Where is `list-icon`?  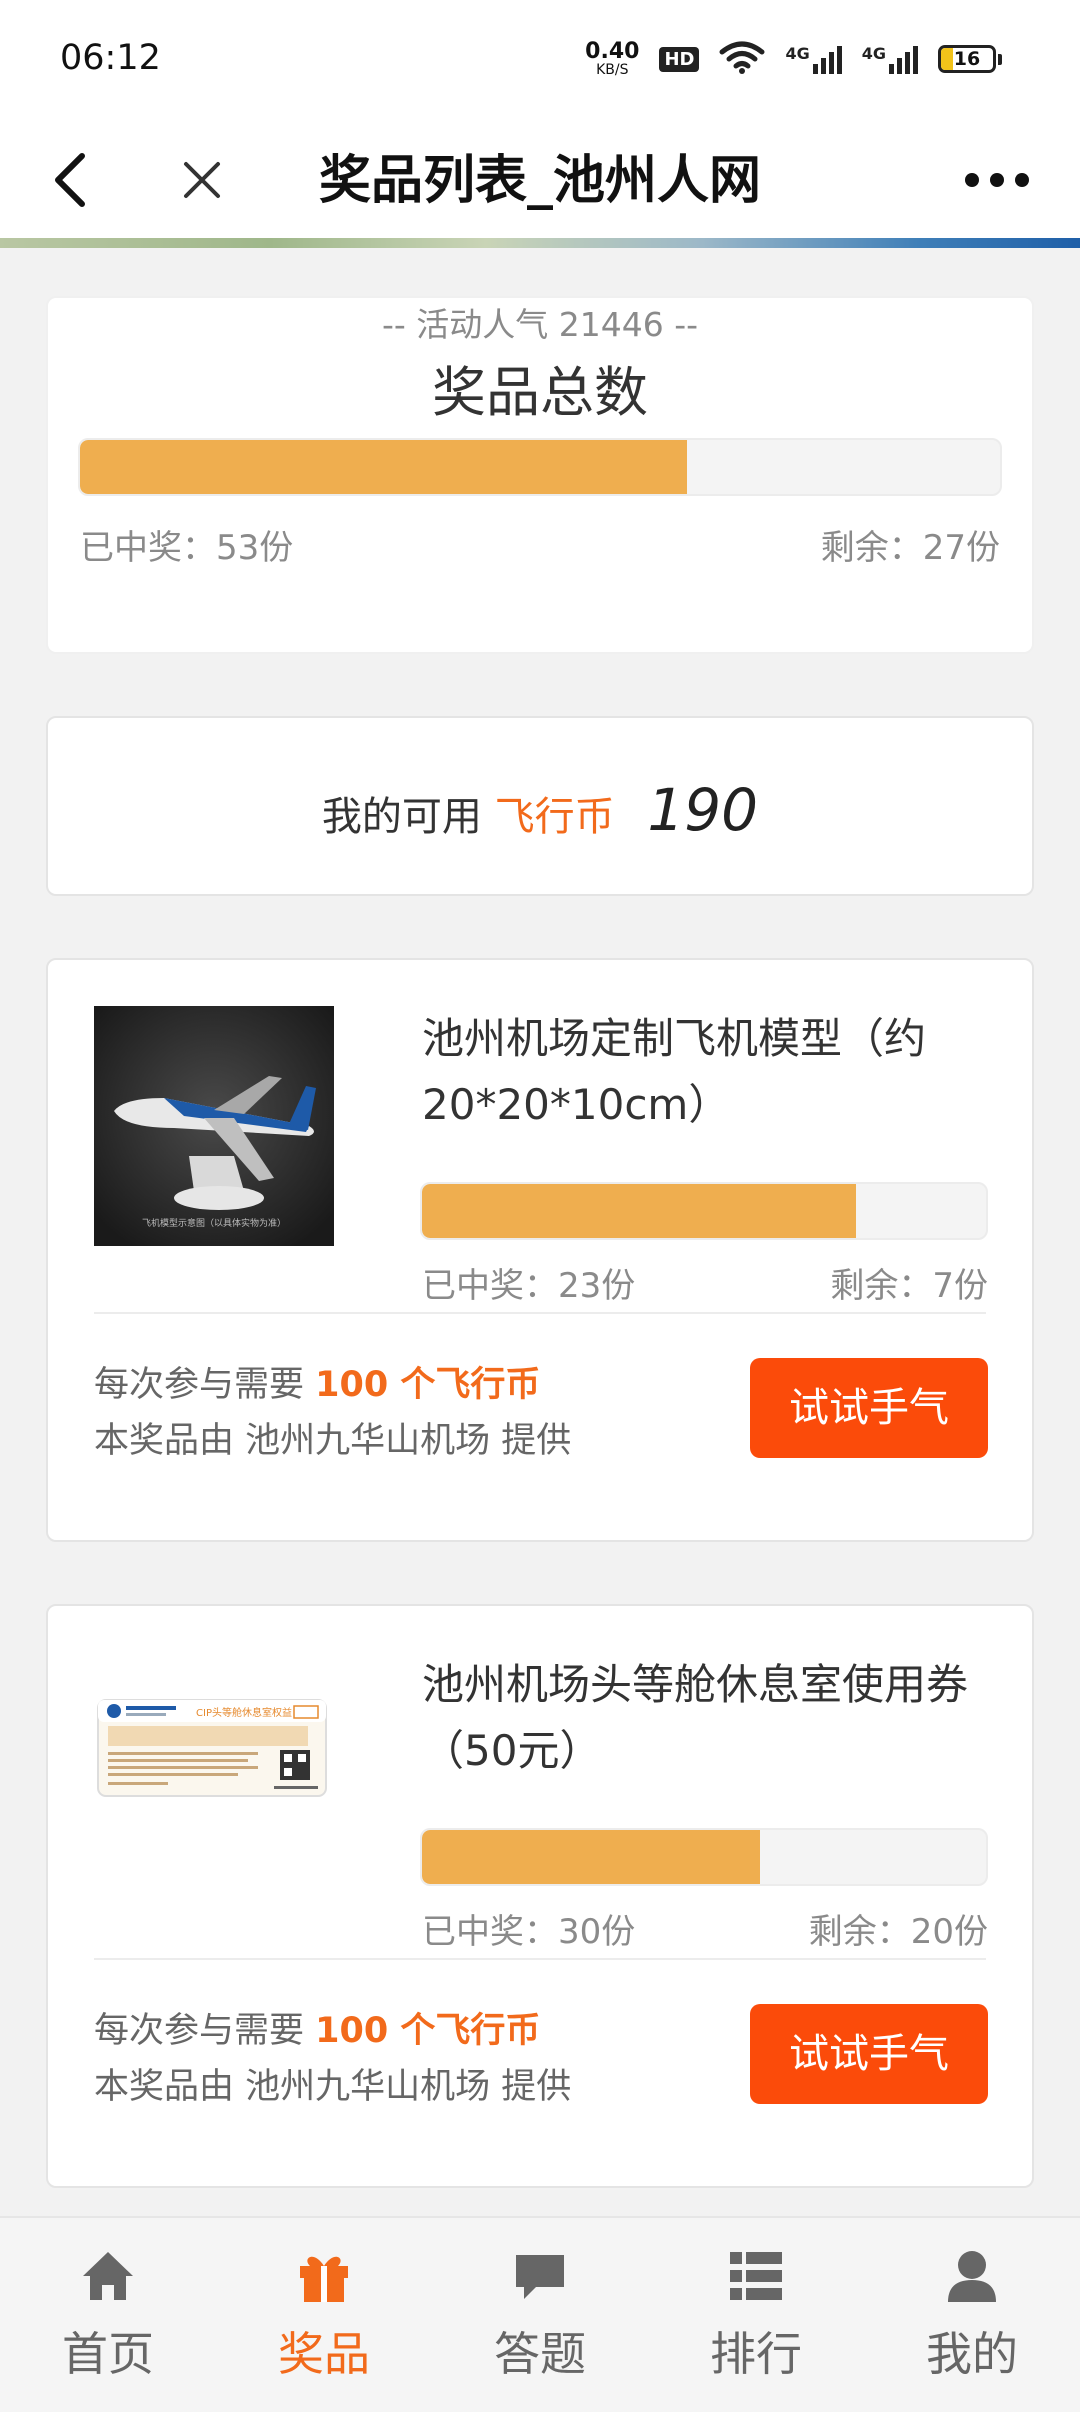
list-icon is located at coordinates (756, 2276).